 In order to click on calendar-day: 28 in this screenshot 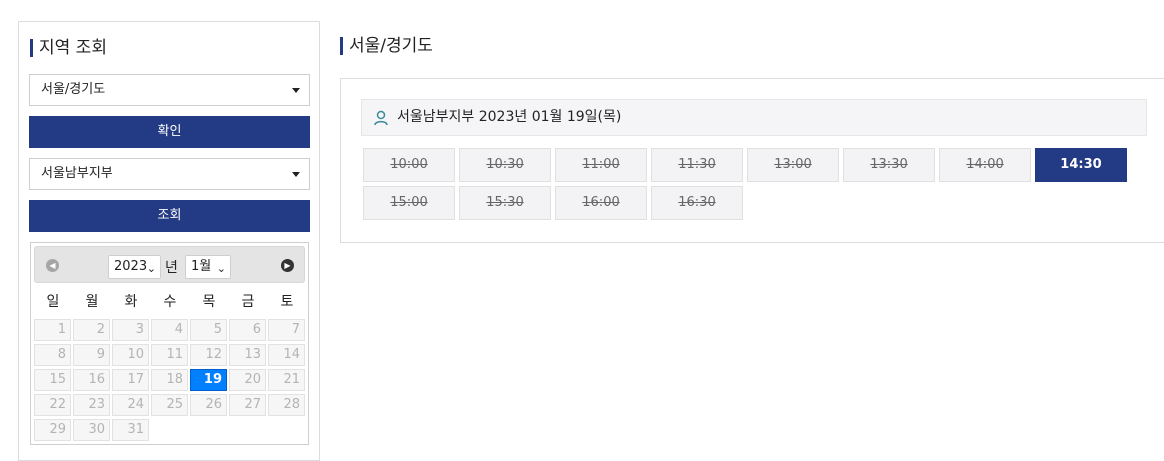, I will do `click(286, 405)`.